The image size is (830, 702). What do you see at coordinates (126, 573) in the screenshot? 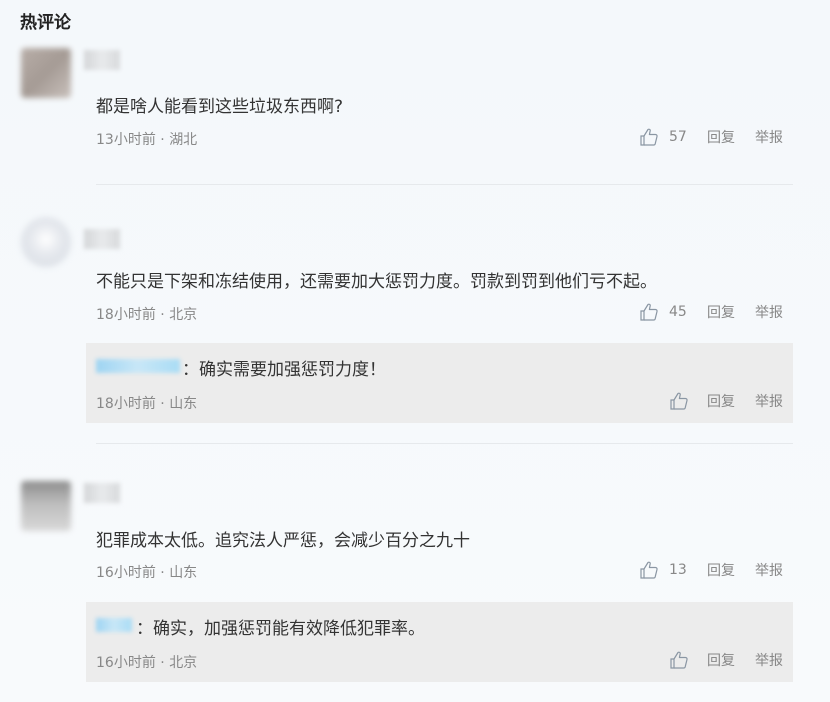
I see `comment-time: 16小时前` at bounding box center [126, 573].